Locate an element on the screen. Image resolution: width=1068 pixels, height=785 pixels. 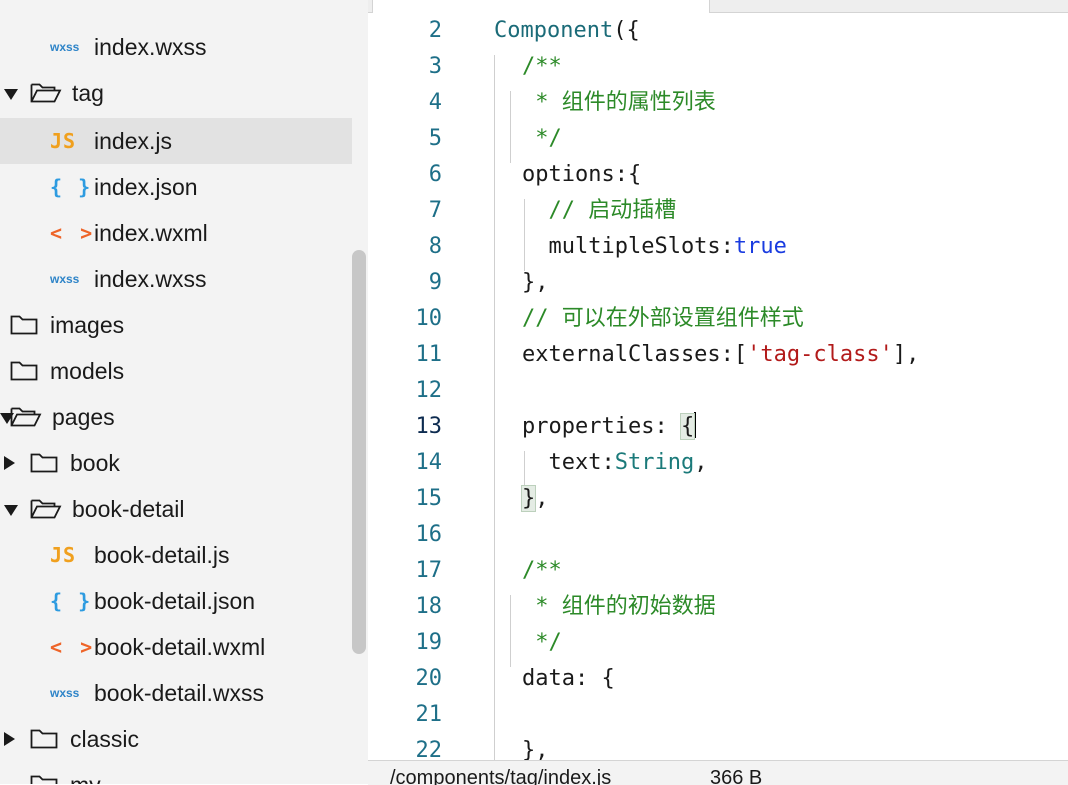
code-token: options:{ is located at coordinates (582, 174).